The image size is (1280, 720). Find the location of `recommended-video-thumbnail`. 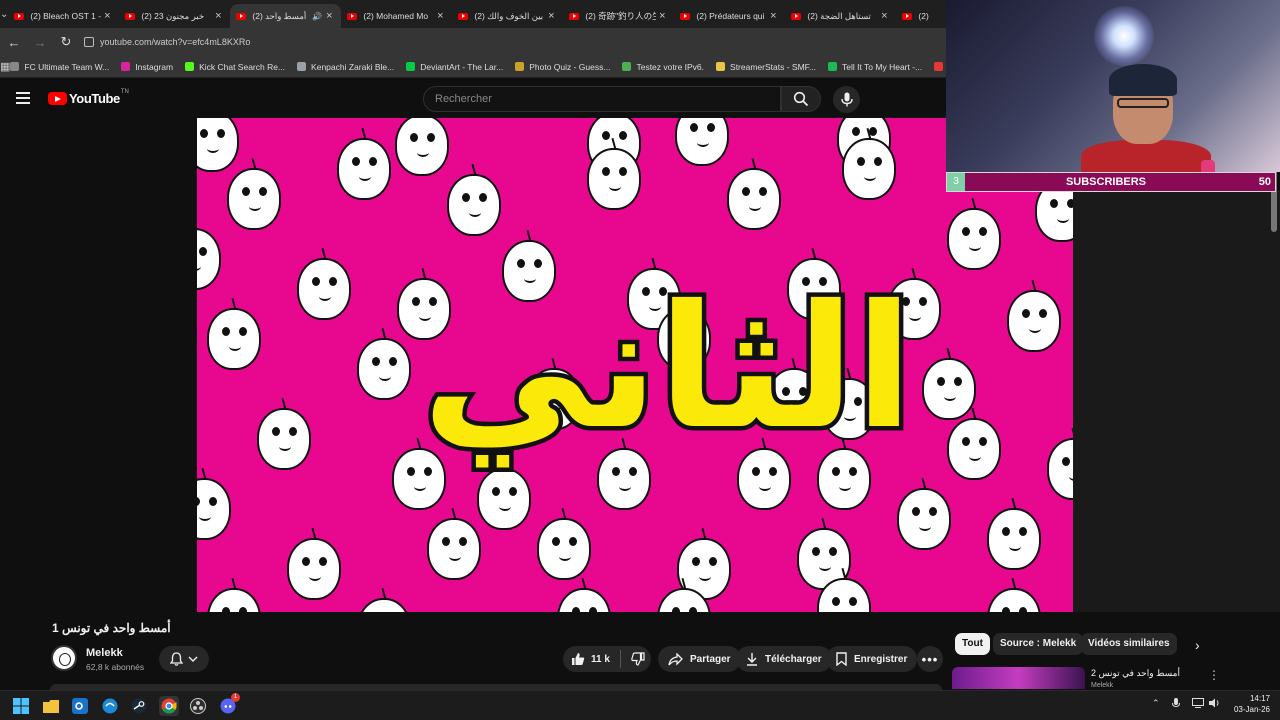

recommended-video-thumbnail is located at coordinates (1018, 678).